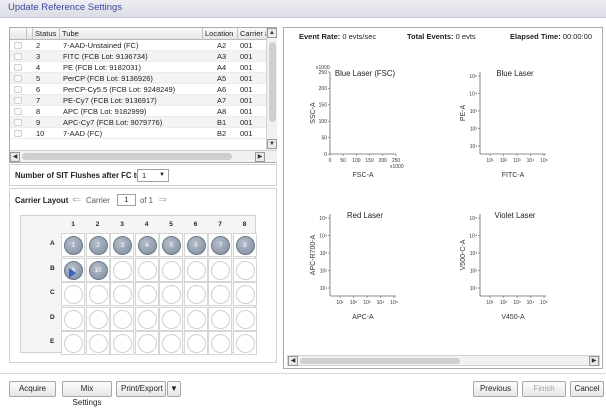 The height and width of the screenshot is (410, 606). I want to click on tube-name: PerCP (FCB Lot: 9136926), so click(108, 78).